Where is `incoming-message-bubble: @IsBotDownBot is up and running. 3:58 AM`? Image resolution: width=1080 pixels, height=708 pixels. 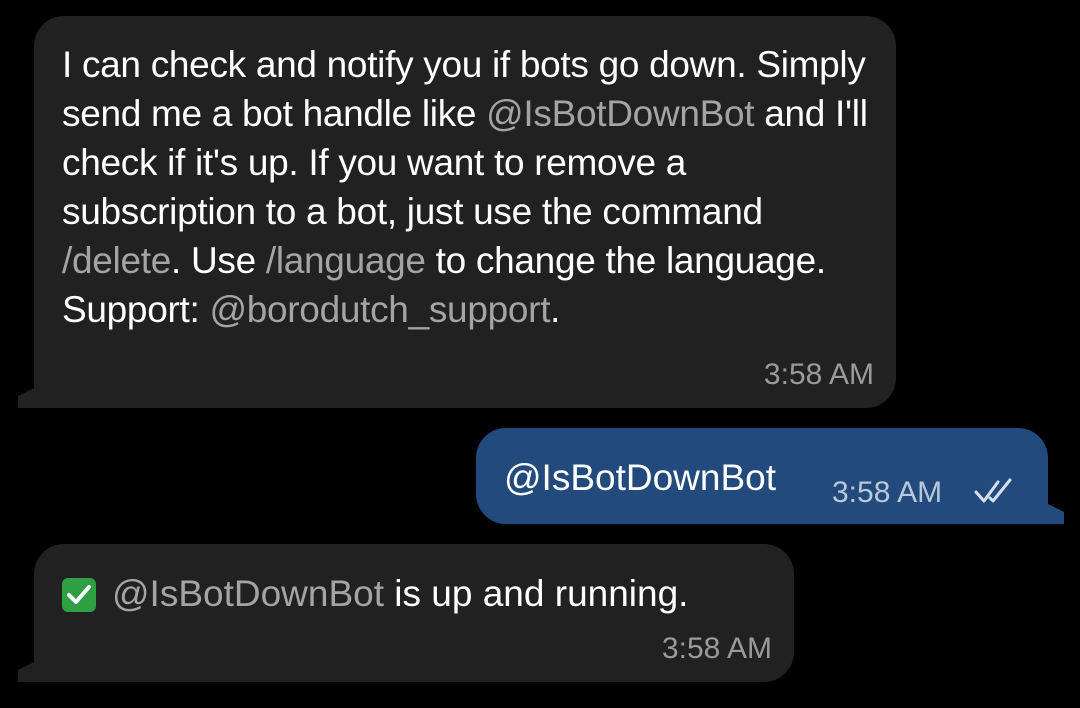
incoming-message-bubble: @IsBotDownBot is up and running. 3:58 AM is located at coordinates (414, 613).